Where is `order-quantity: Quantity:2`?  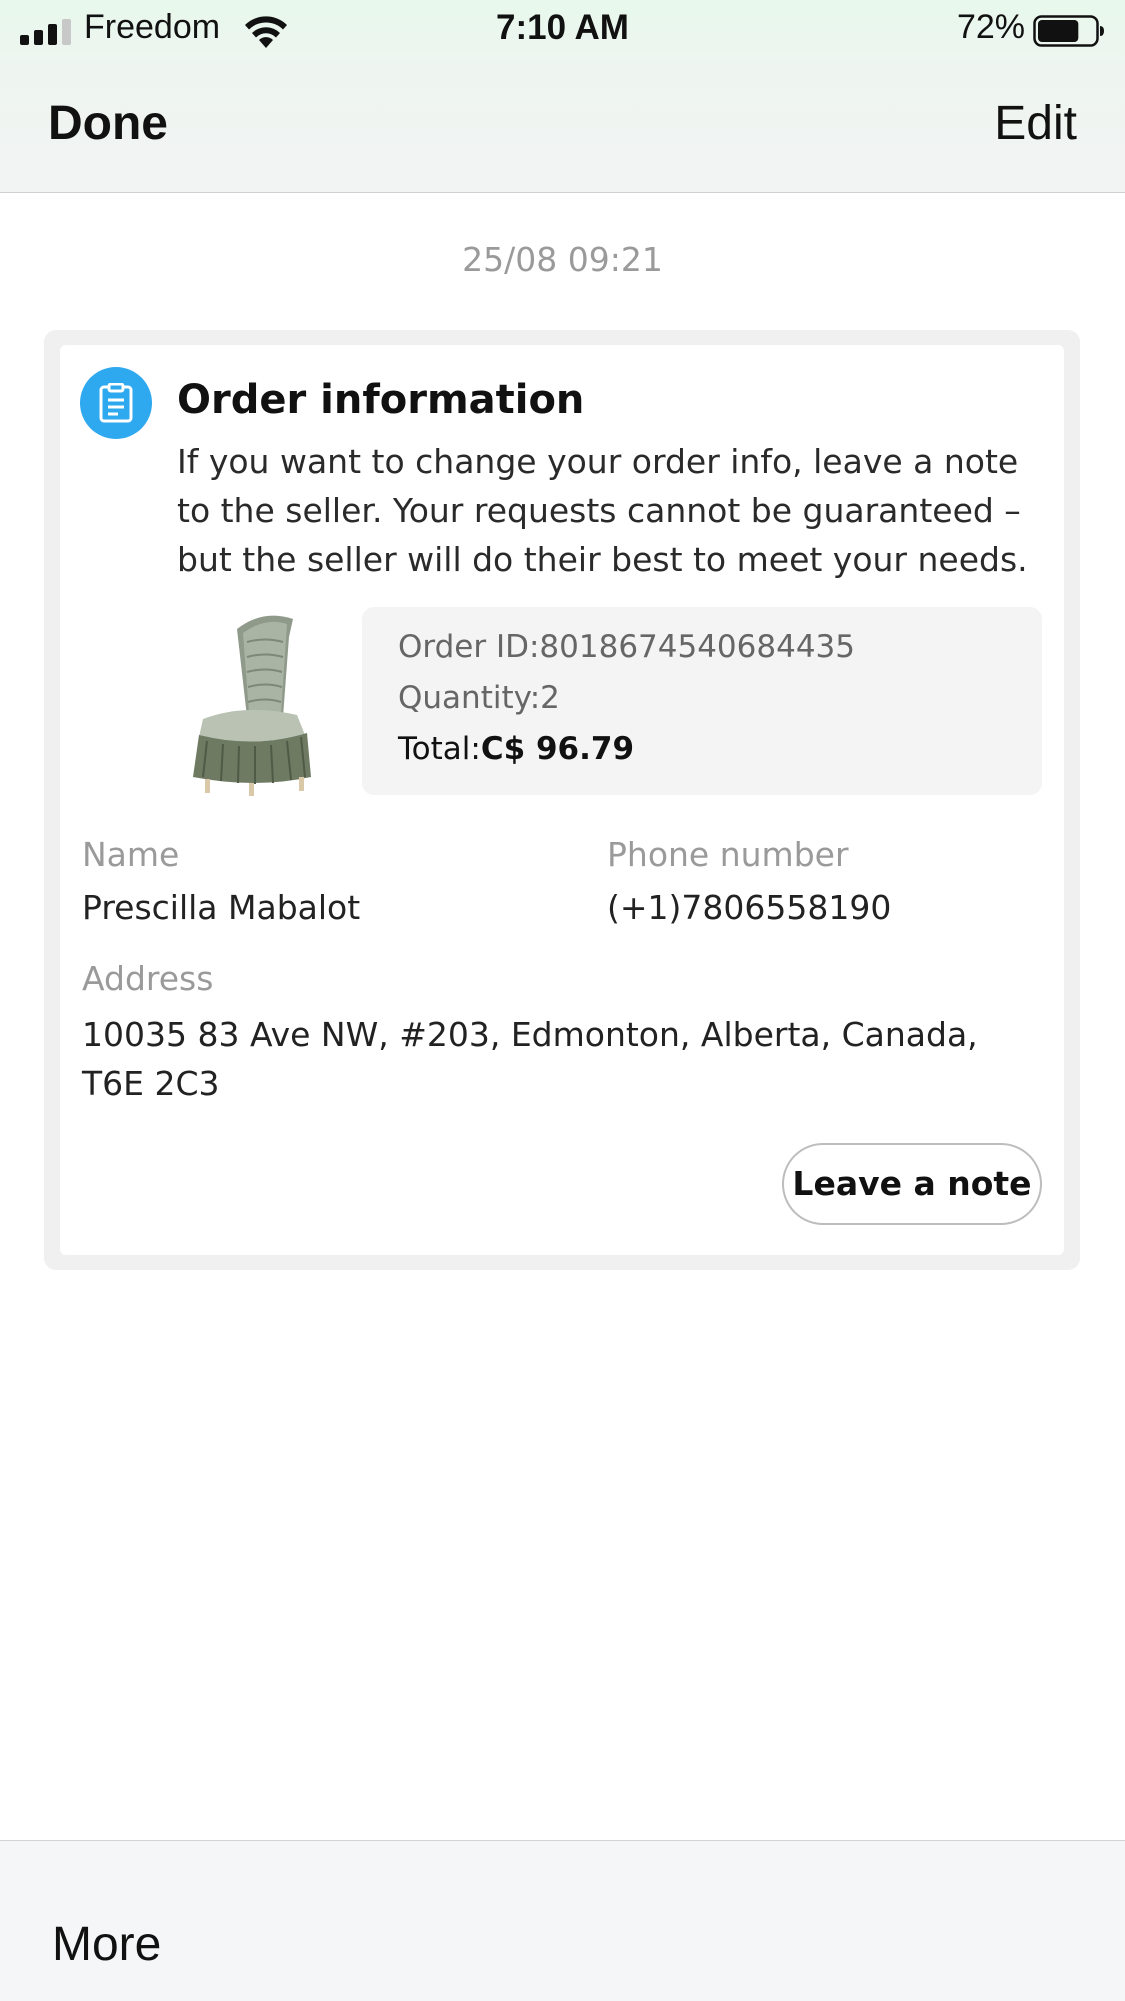 order-quantity: Quantity:2 is located at coordinates (479, 698).